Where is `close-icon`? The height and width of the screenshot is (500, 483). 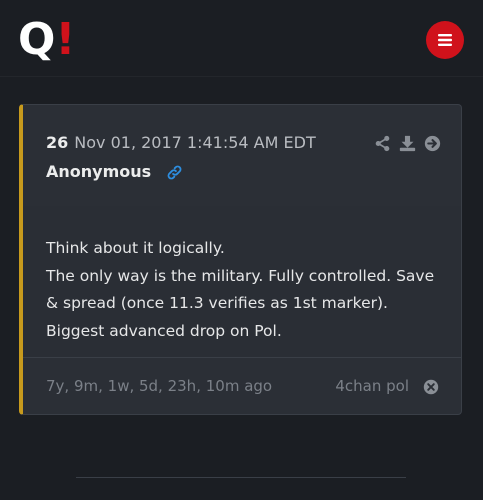 close-icon is located at coordinates (431, 387).